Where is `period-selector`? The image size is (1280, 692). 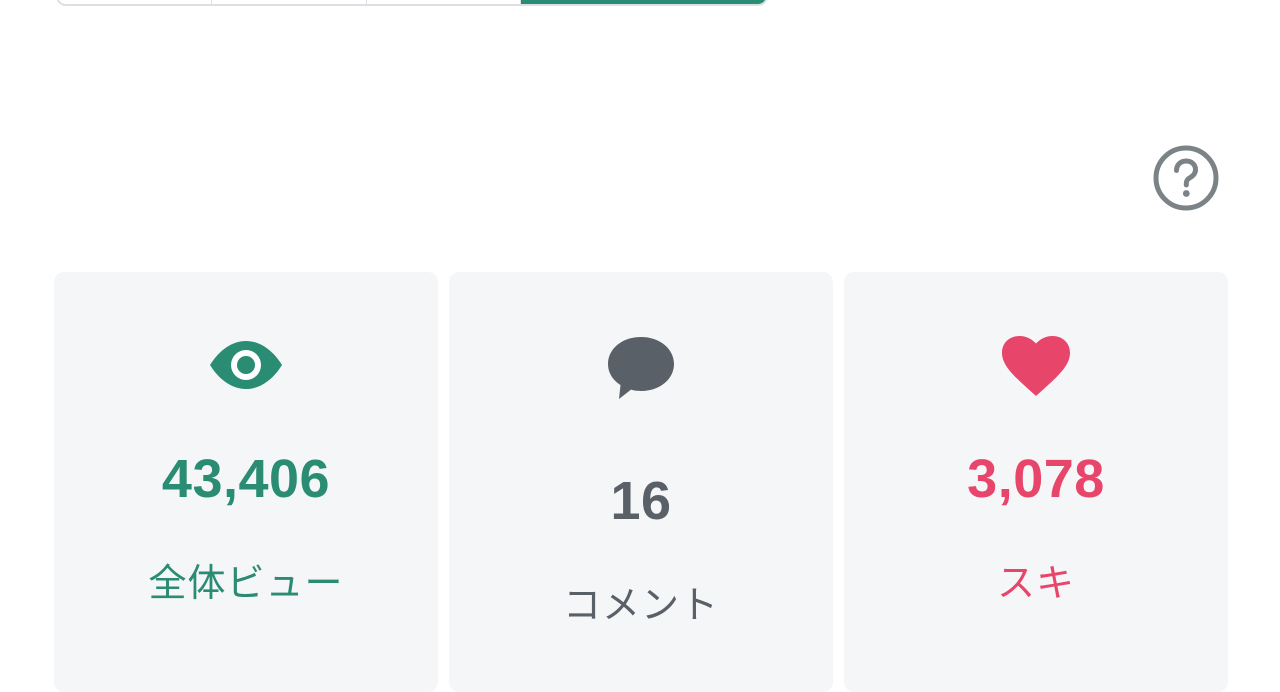 period-selector is located at coordinates (412, 3).